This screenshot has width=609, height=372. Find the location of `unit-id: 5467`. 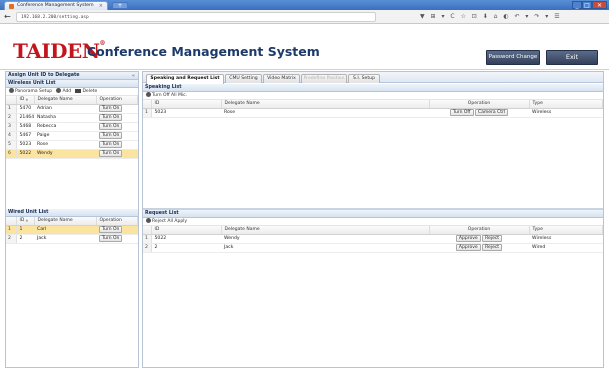

unit-id: 5467 is located at coordinates (25, 136).